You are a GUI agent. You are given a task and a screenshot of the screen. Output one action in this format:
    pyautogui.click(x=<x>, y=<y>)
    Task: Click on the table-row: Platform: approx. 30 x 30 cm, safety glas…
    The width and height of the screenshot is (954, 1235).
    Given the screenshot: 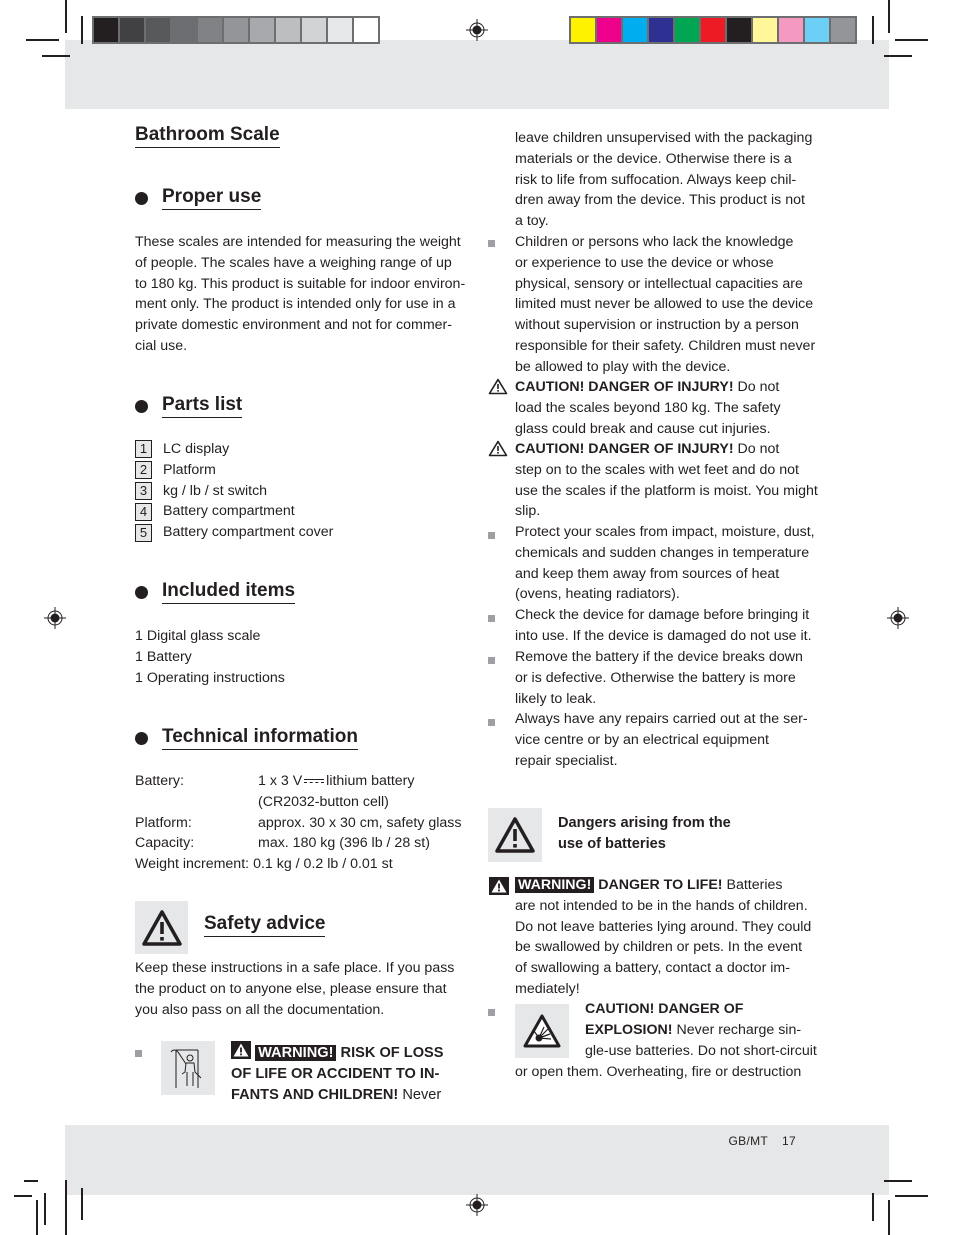 What is the action you would take?
    pyautogui.click(x=298, y=822)
    